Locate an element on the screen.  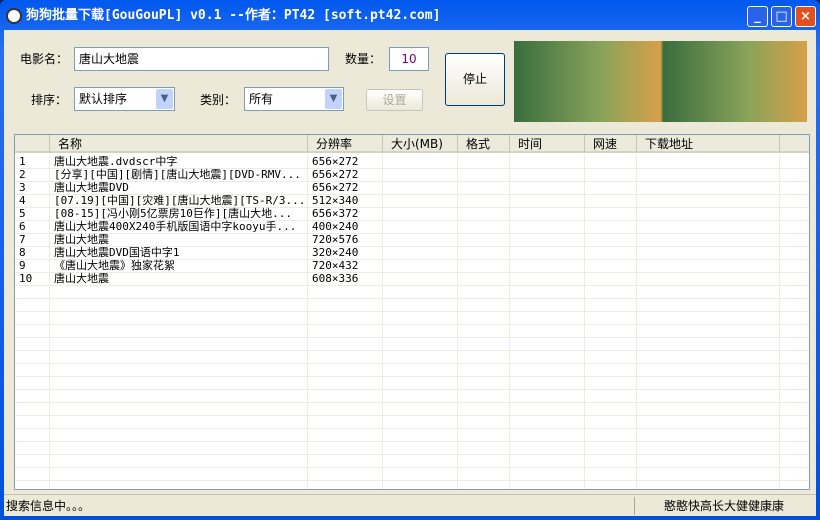
row-index: 7 is located at coordinates (22, 239).